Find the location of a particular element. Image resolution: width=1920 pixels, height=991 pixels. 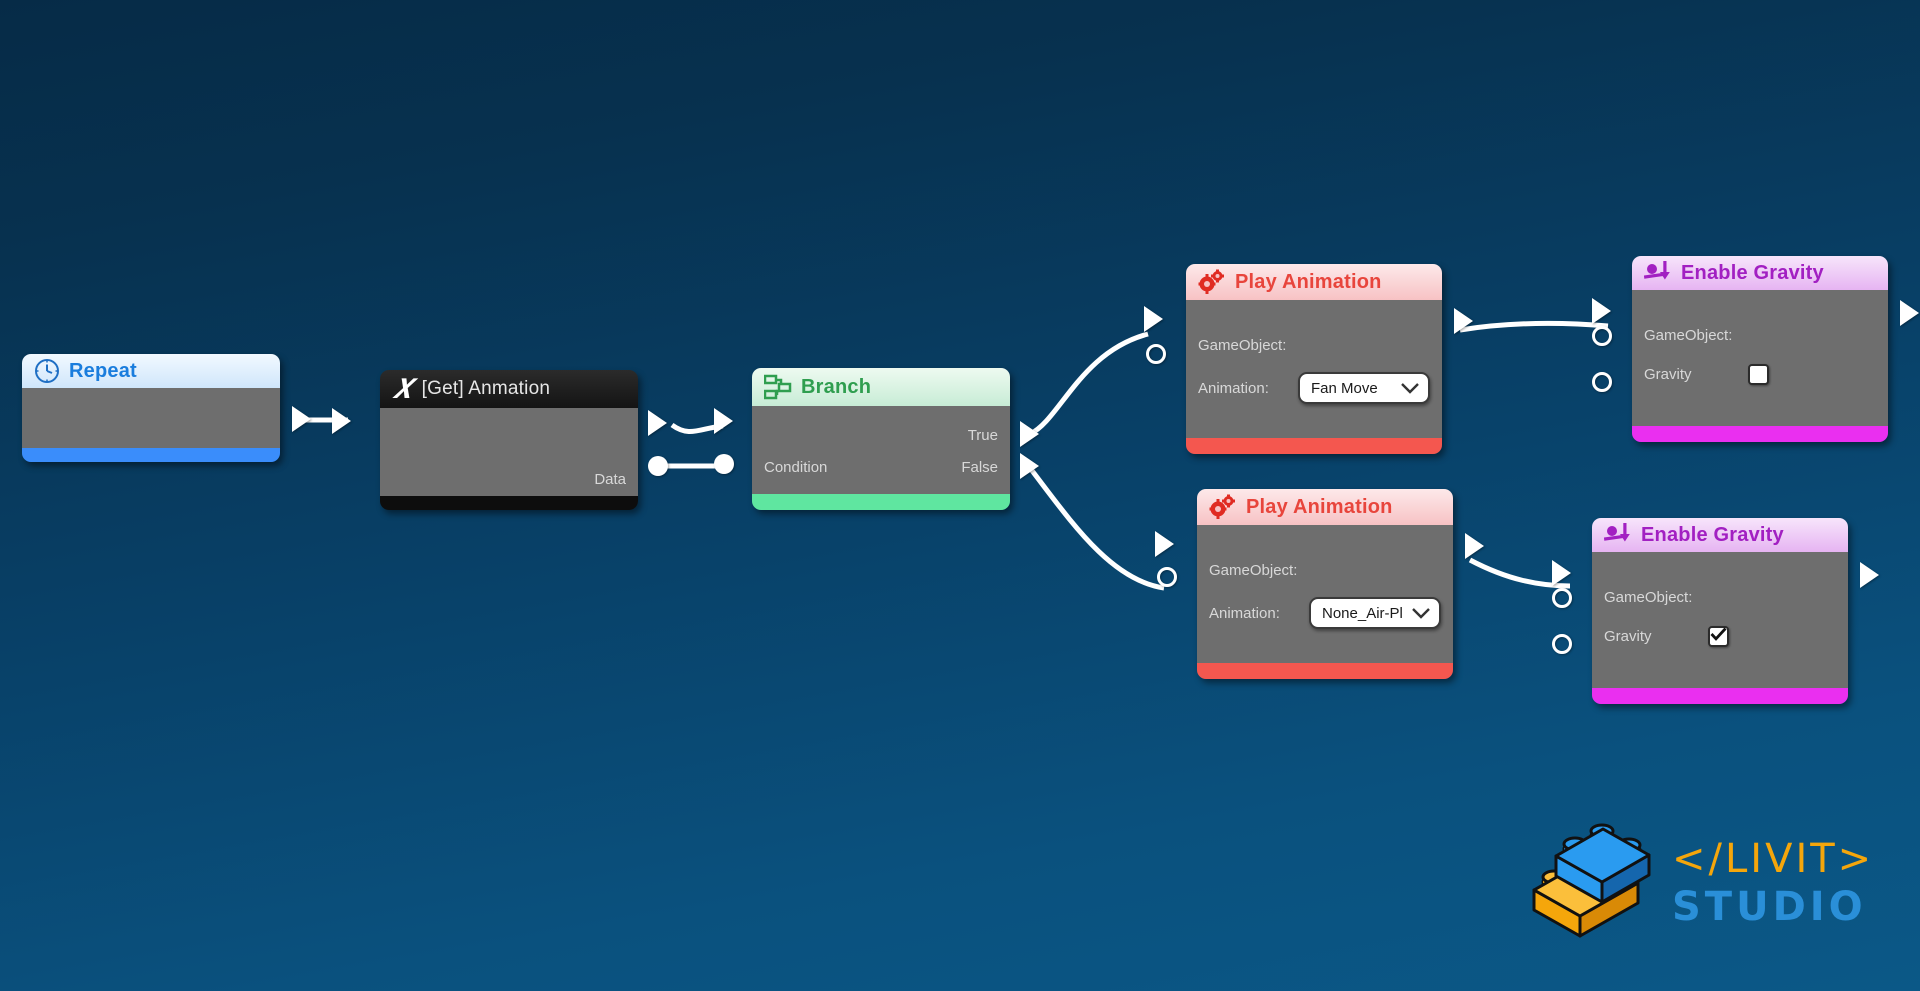

node-enable-gravity-true: Enable Gravity GameObject: Gravity is located at coordinates (1755, 349).